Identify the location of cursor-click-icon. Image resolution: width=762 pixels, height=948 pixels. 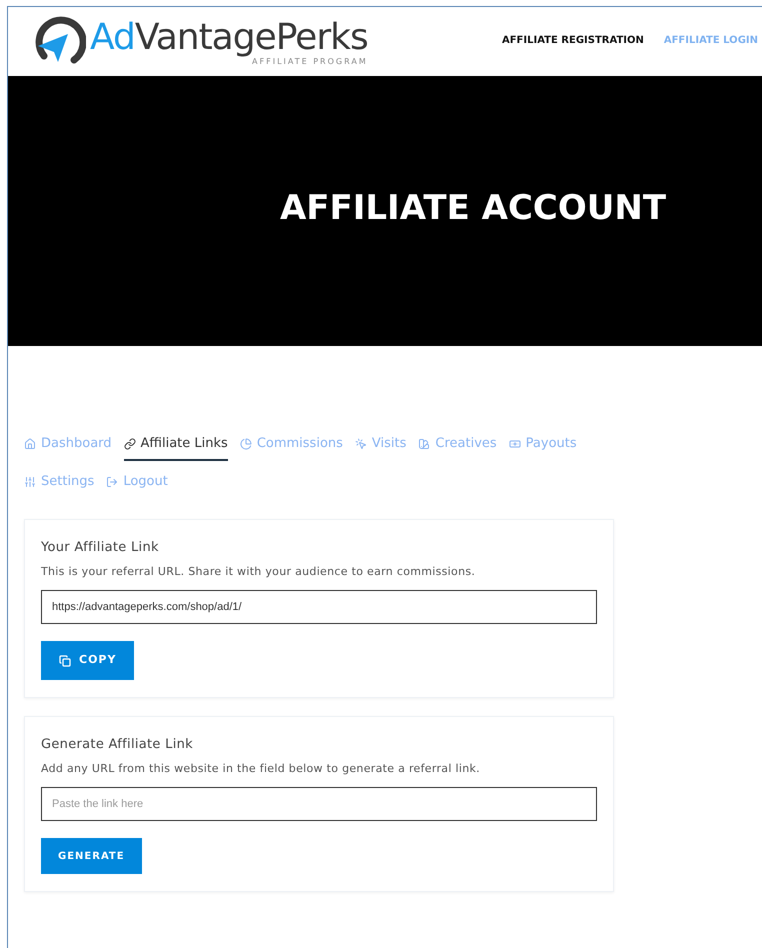
(360, 444).